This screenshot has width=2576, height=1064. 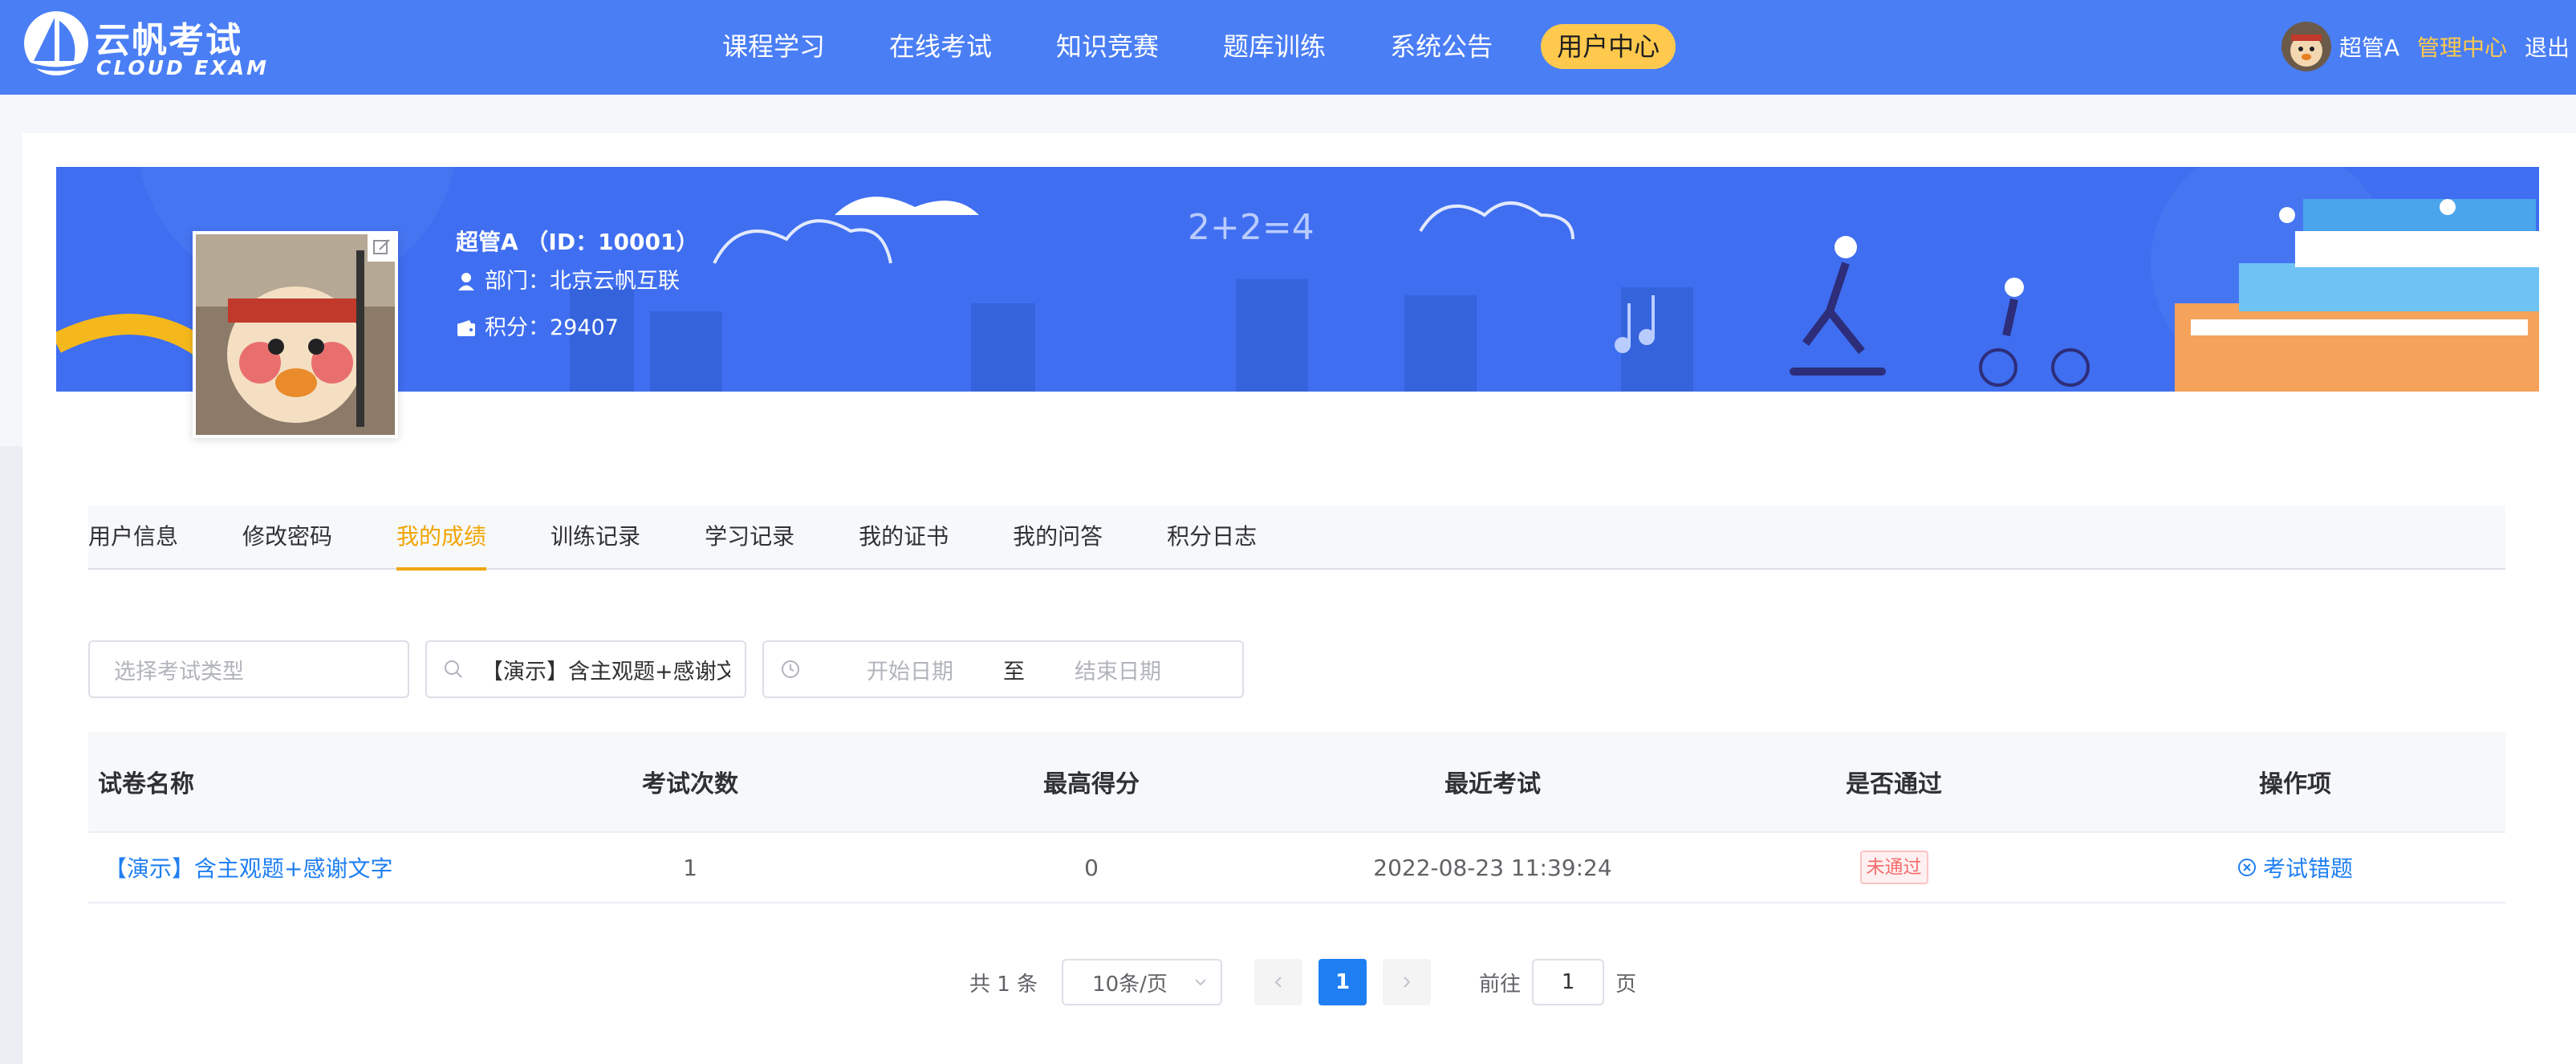 I want to click on next-page-button, so click(x=1407, y=982).